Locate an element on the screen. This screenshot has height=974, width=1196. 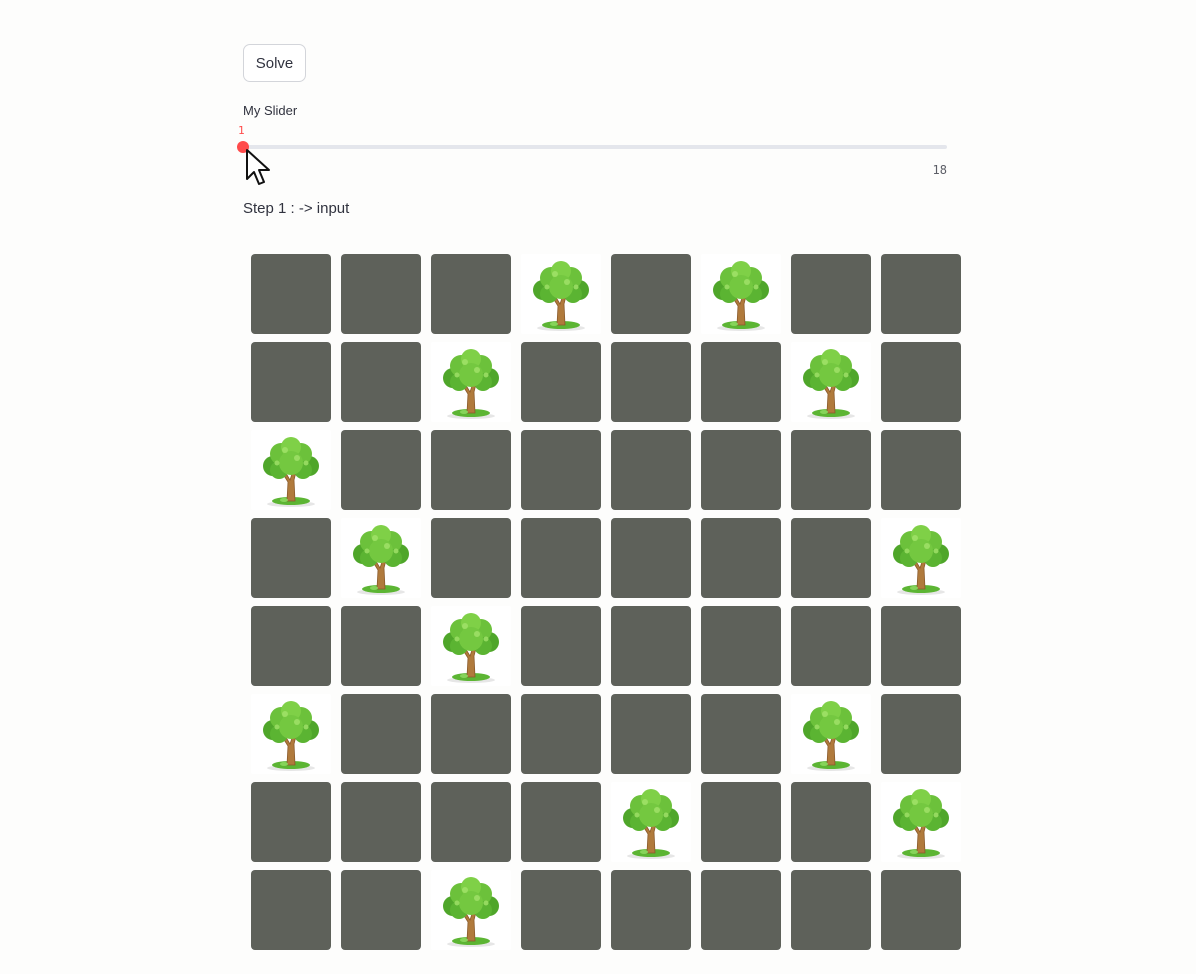
slider-label: My Slider is located at coordinates (270, 110).